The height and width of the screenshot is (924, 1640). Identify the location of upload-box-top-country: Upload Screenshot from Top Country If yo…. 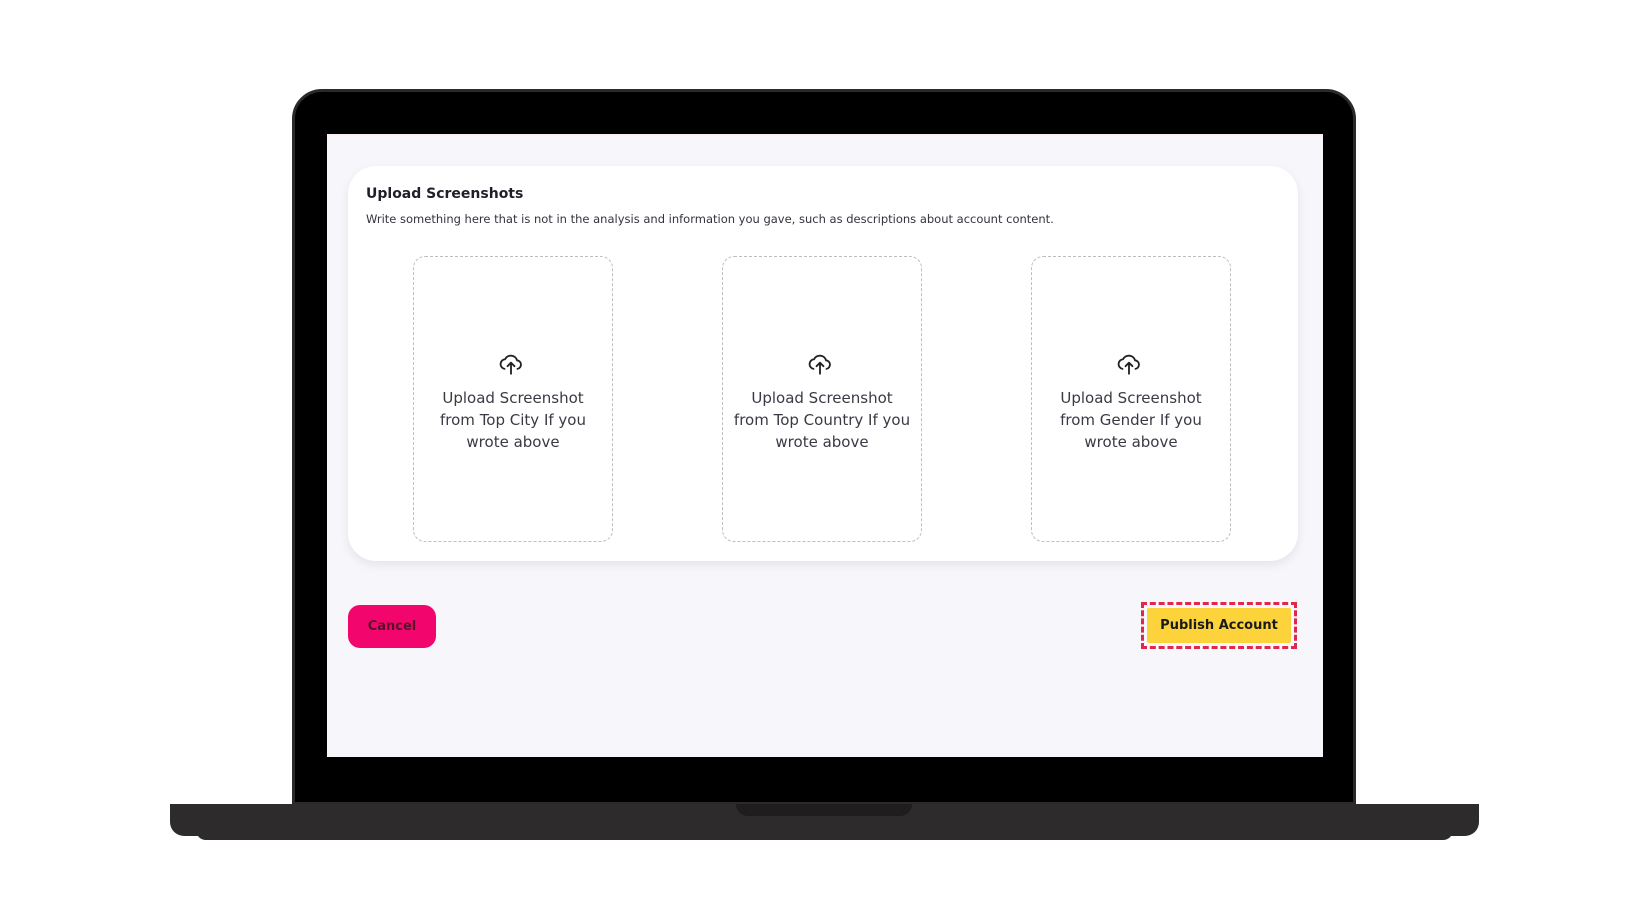
(822, 399).